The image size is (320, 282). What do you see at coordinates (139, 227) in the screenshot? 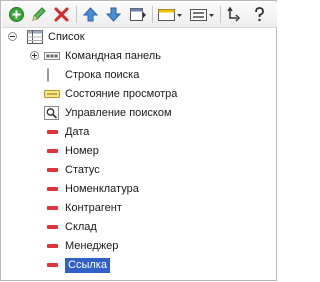
I see `tree-node-field: Склад` at bounding box center [139, 227].